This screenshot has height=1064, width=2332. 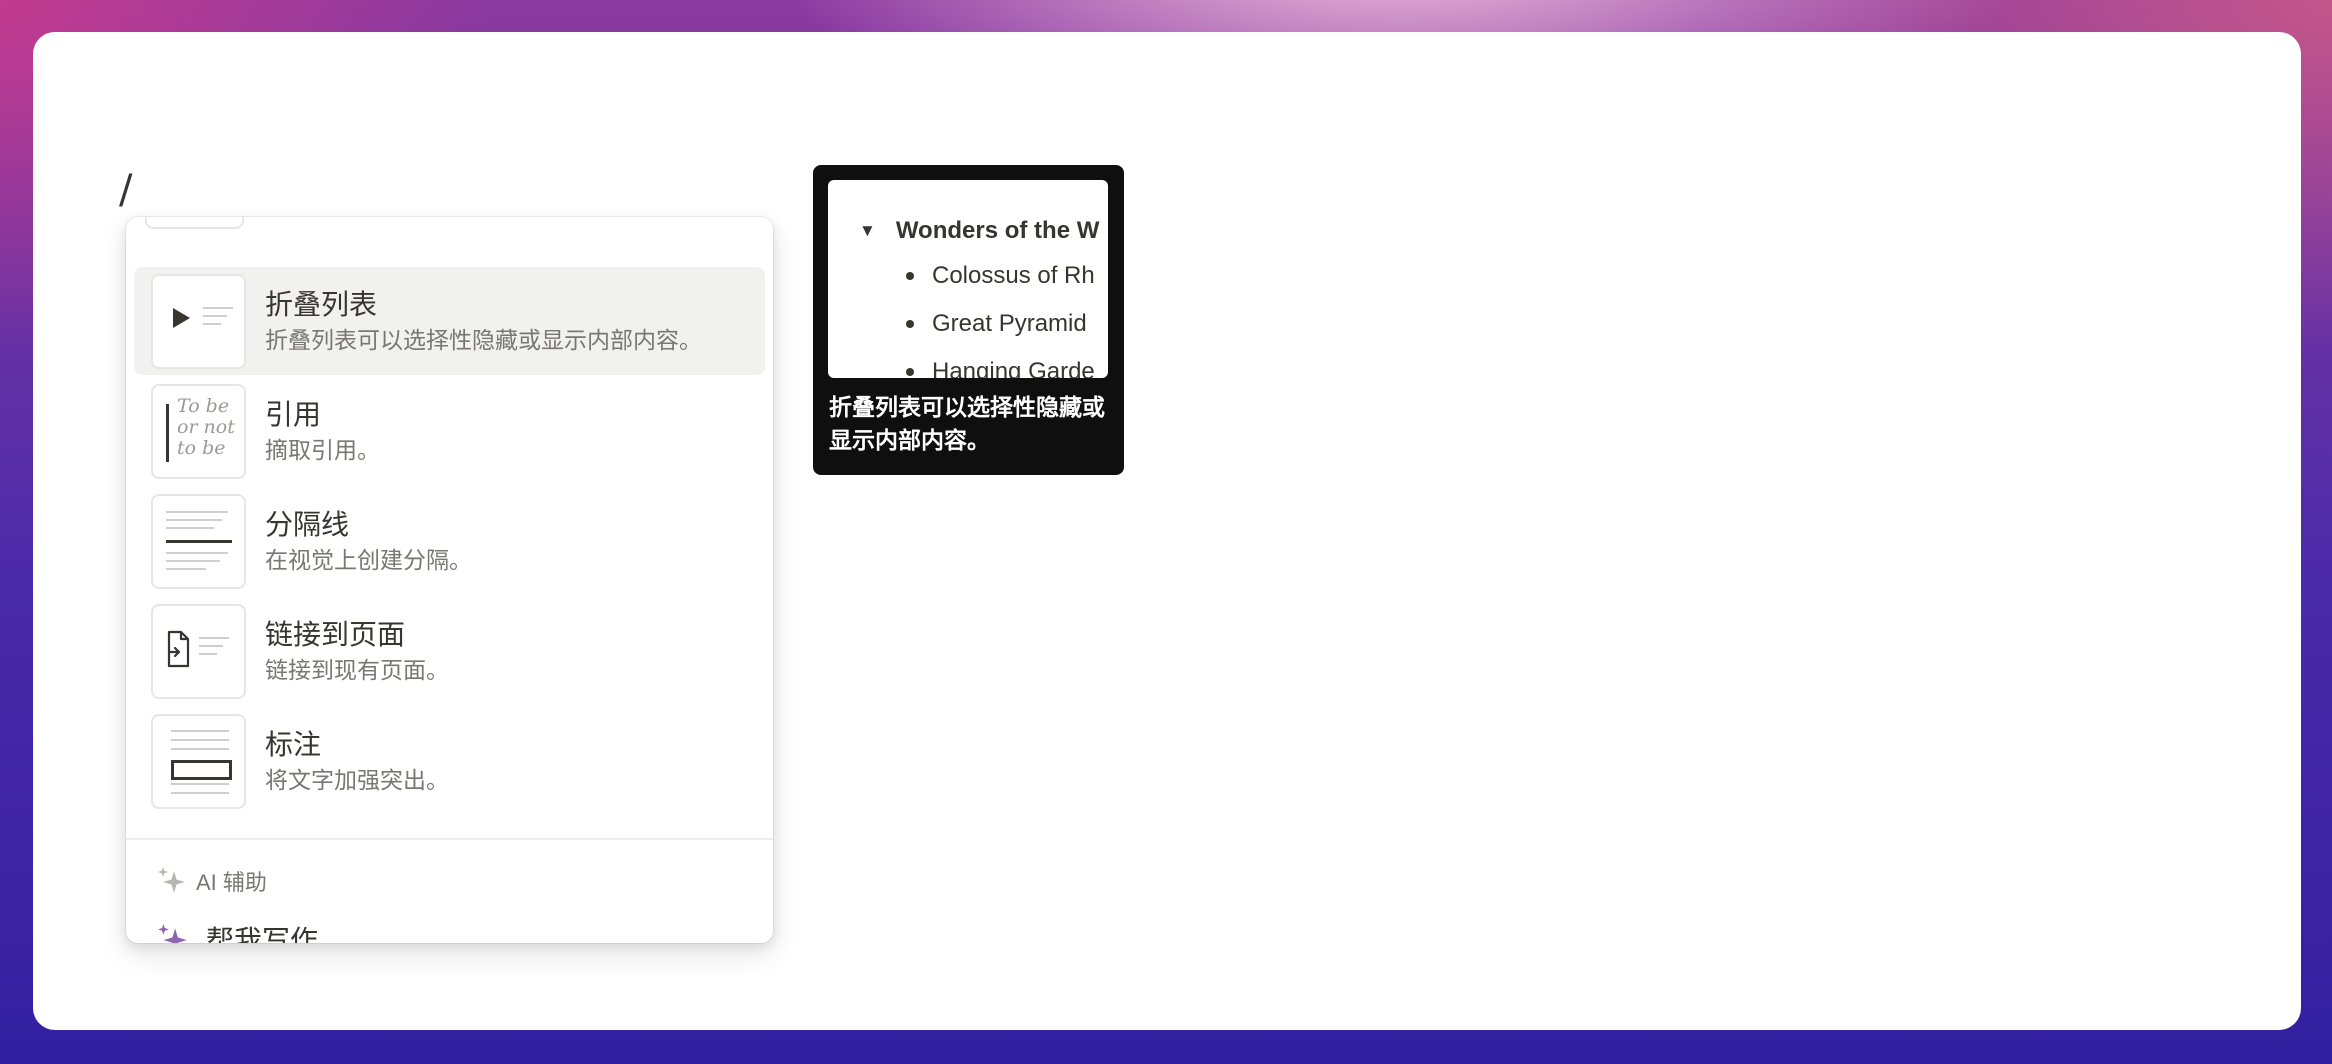 What do you see at coordinates (996, 324) in the screenshot?
I see `preview-bullet: Great Pyramid` at bounding box center [996, 324].